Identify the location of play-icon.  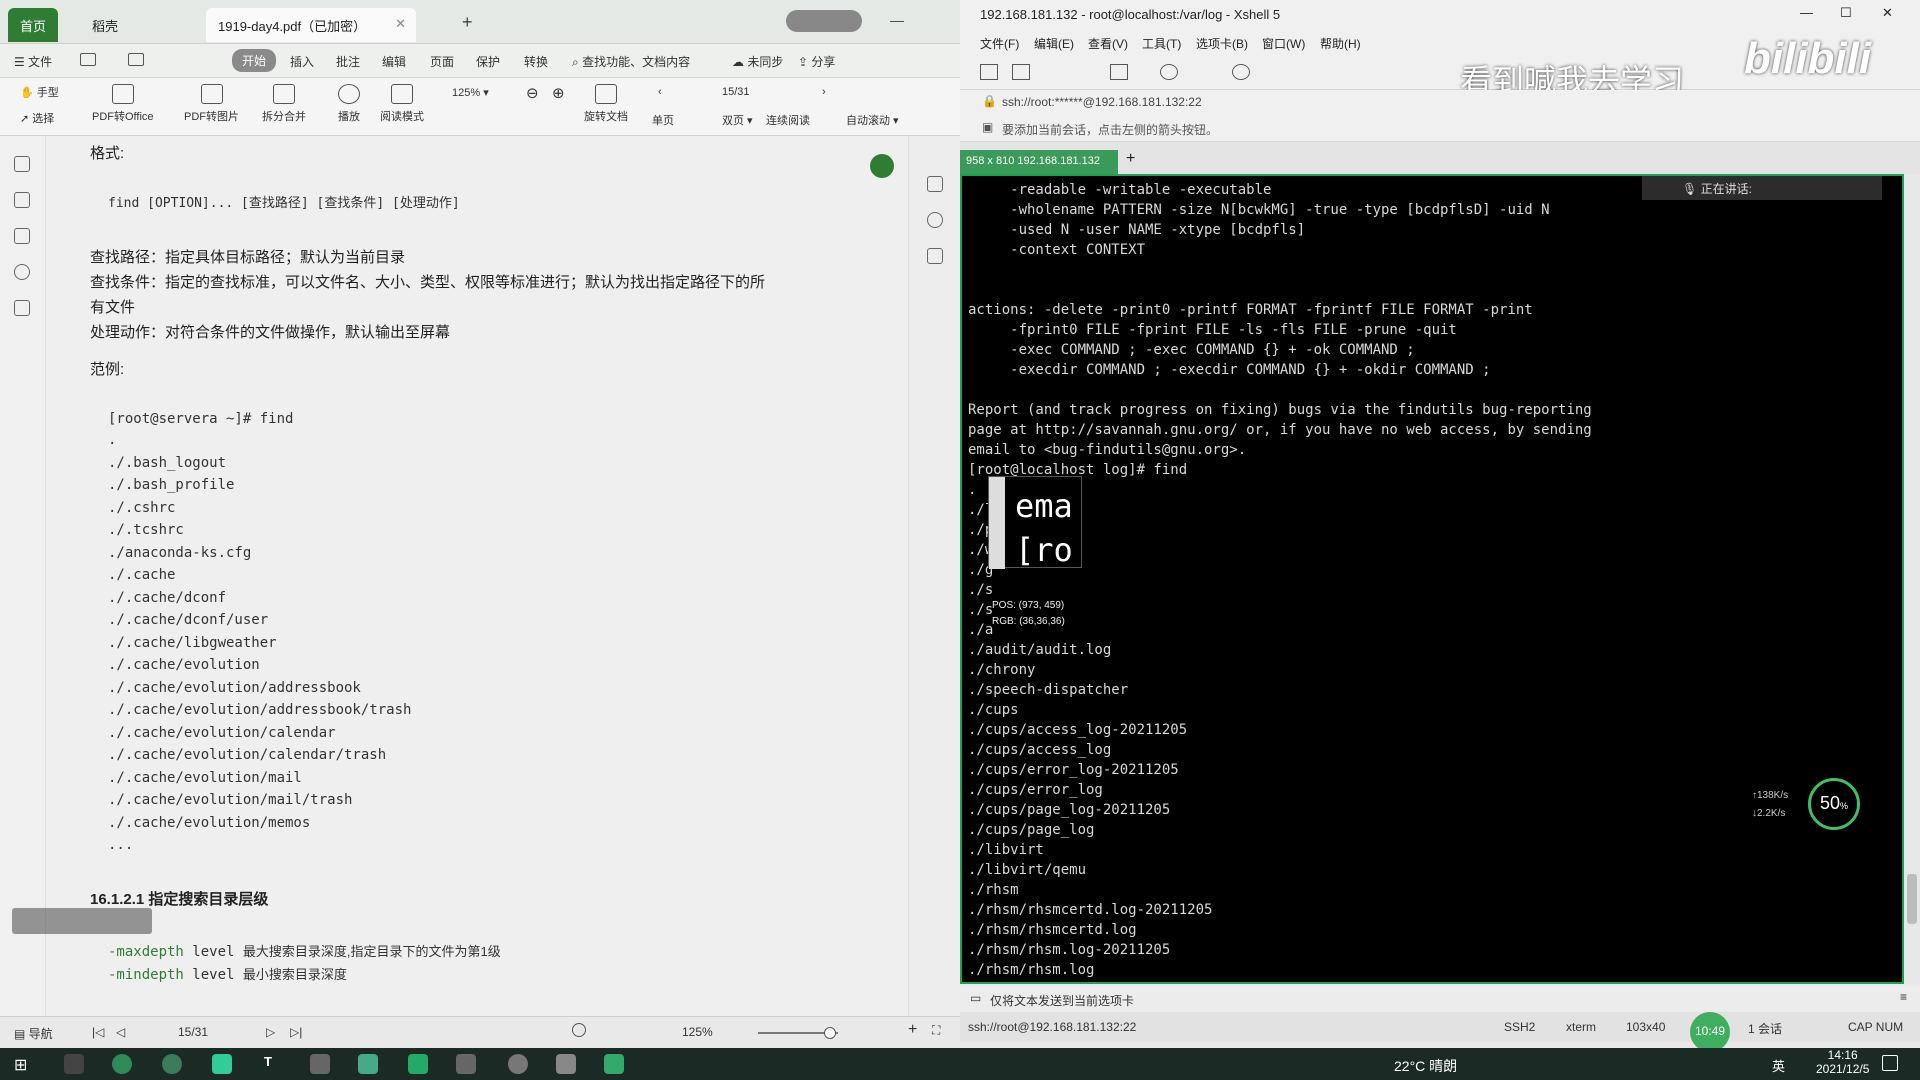
(579, 1030).